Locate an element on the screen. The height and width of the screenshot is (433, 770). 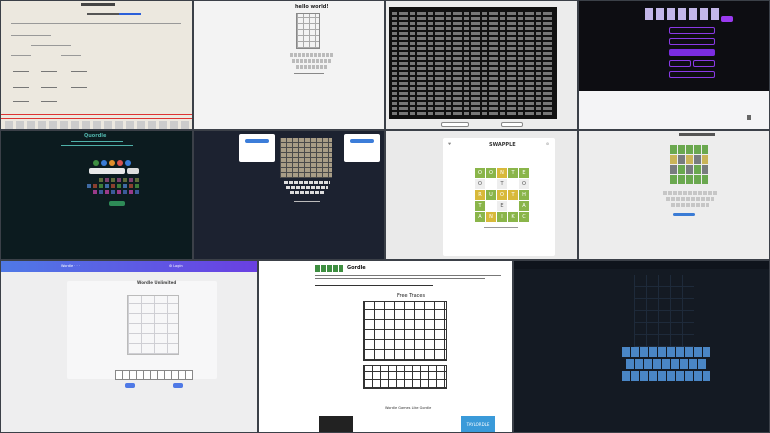
dialog-right-button is located at coordinates (362, 141).